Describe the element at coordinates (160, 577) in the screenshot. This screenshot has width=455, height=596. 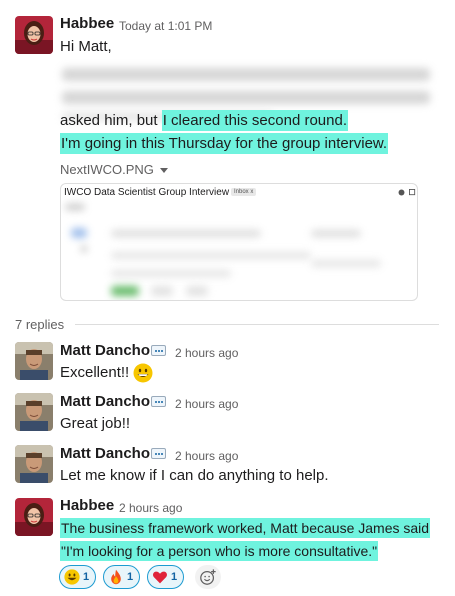
I see `red-heart-emoji` at that location.